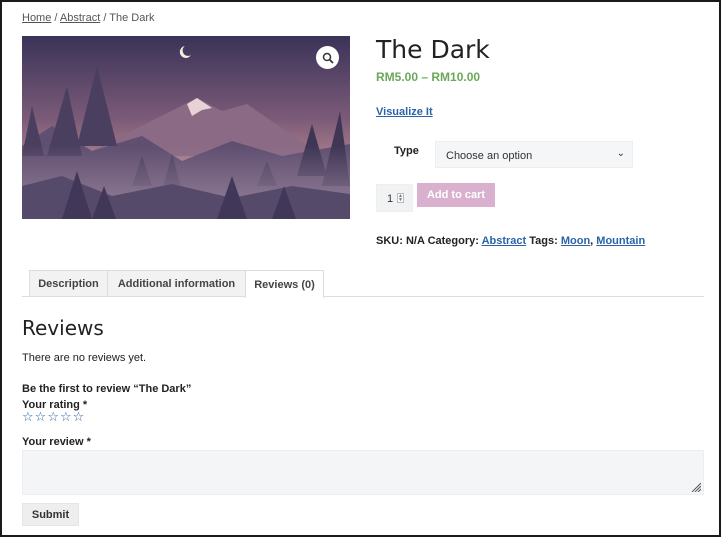 The height and width of the screenshot is (537, 721). Describe the element at coordinates (56, 442) in the screenshot. I see `review-label: Your review *` at that location.